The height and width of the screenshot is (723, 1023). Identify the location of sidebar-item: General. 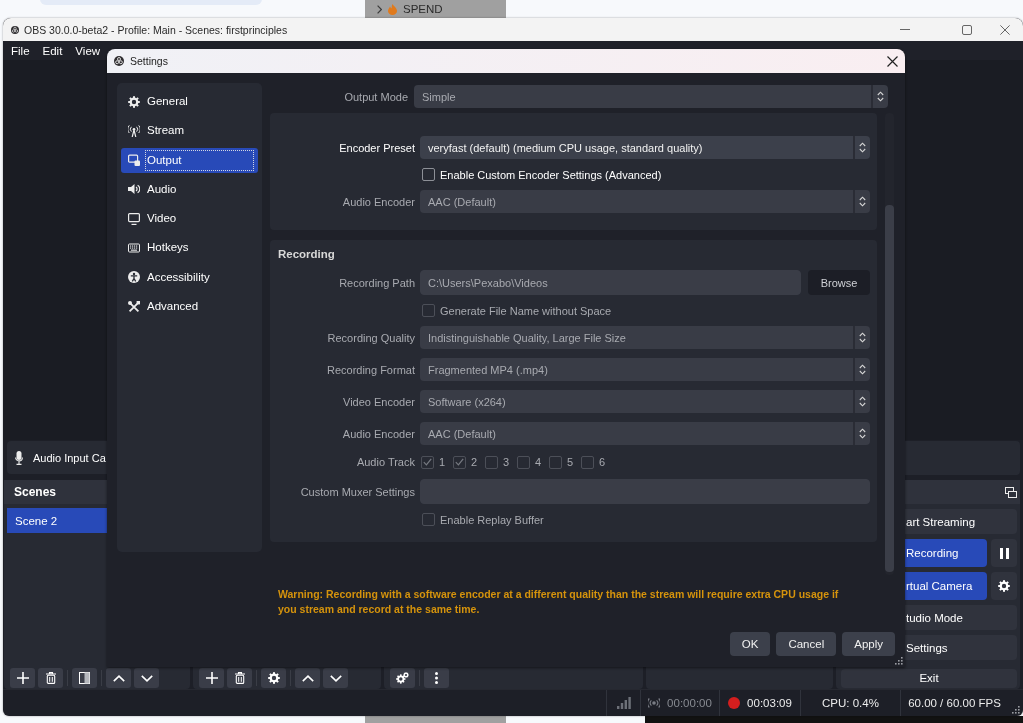
(189, 101).